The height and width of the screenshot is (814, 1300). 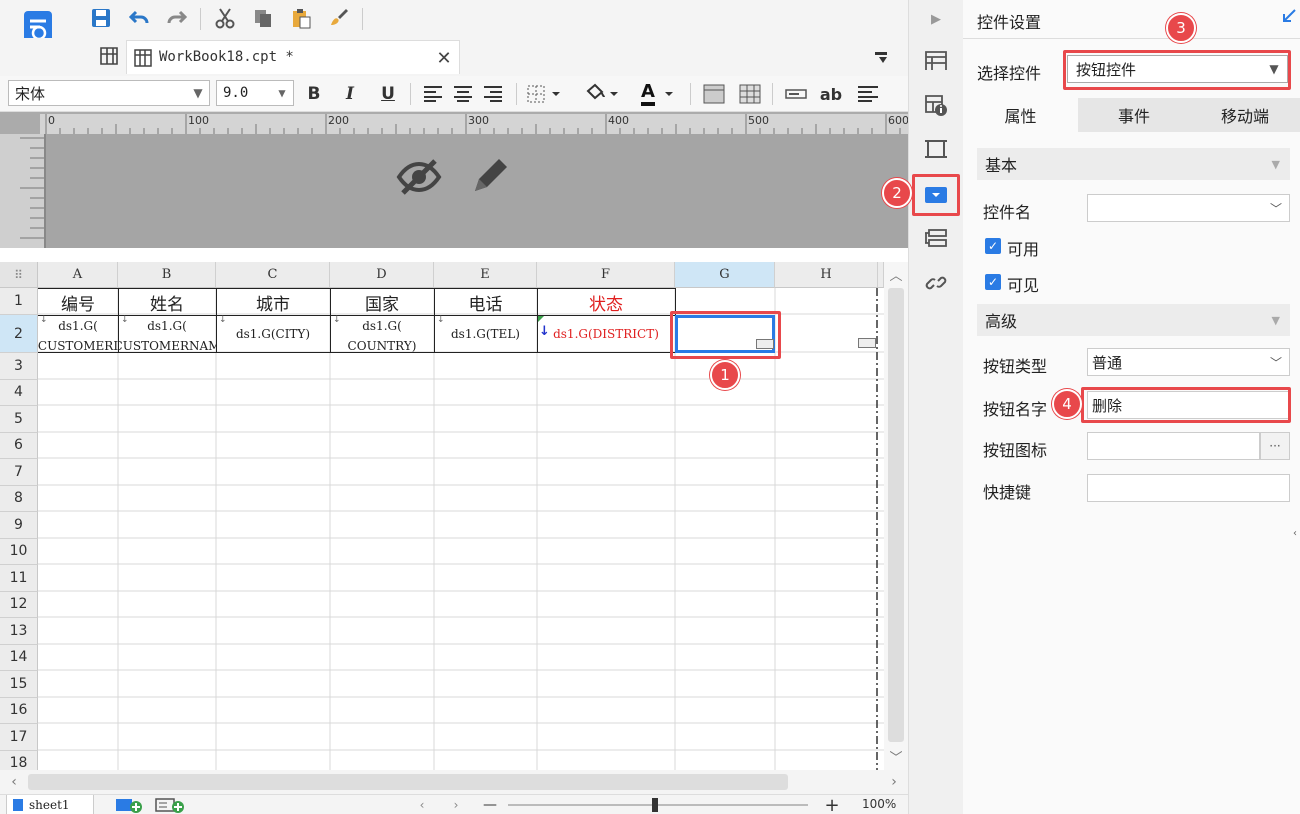 What do you see at coordinates (1275, 446) in the screenshot?
I see `button-icon-browse: ···` at bounding box center [1275, 446].